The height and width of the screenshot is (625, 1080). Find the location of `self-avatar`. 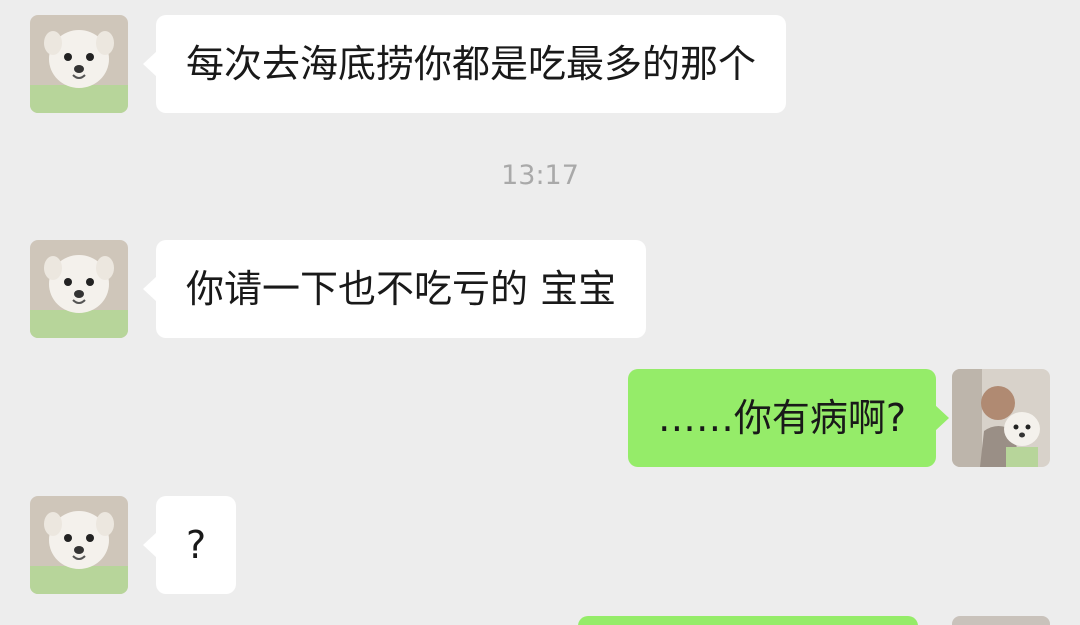

self-avatar is located at coordinates (1001, 418).